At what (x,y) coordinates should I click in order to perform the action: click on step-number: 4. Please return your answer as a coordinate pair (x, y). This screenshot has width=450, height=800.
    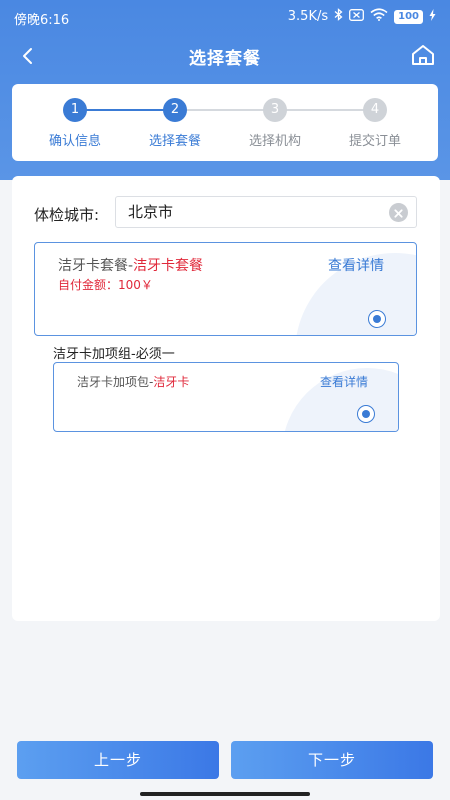
    Looking at the image, I should click on (375, 110).